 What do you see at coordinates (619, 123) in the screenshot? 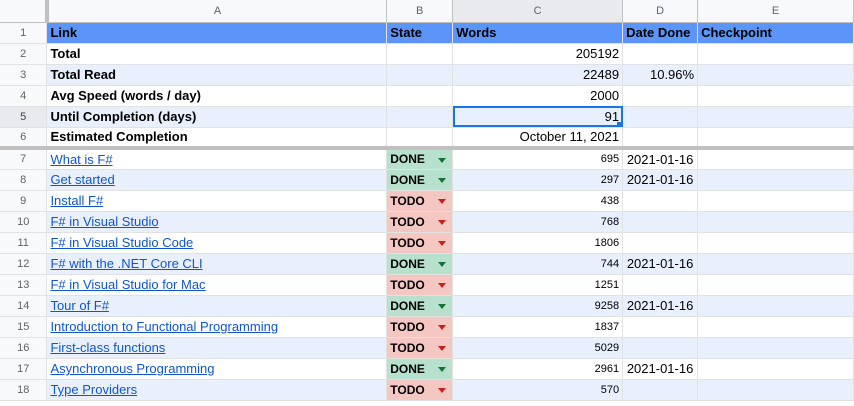
I see `fill-handle` at bounding box center [619, 123].